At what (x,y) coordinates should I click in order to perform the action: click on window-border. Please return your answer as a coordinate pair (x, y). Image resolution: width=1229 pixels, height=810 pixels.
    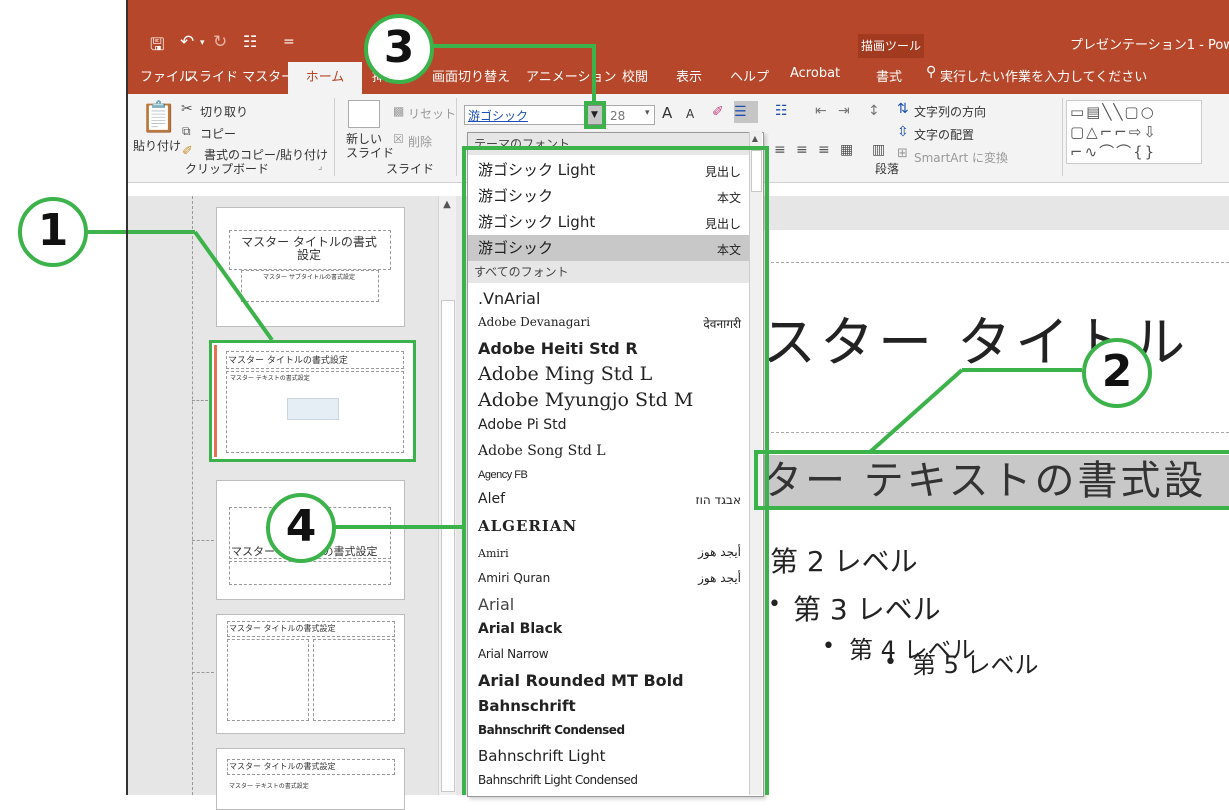
    Looking at the image, I should click on (127, 397).